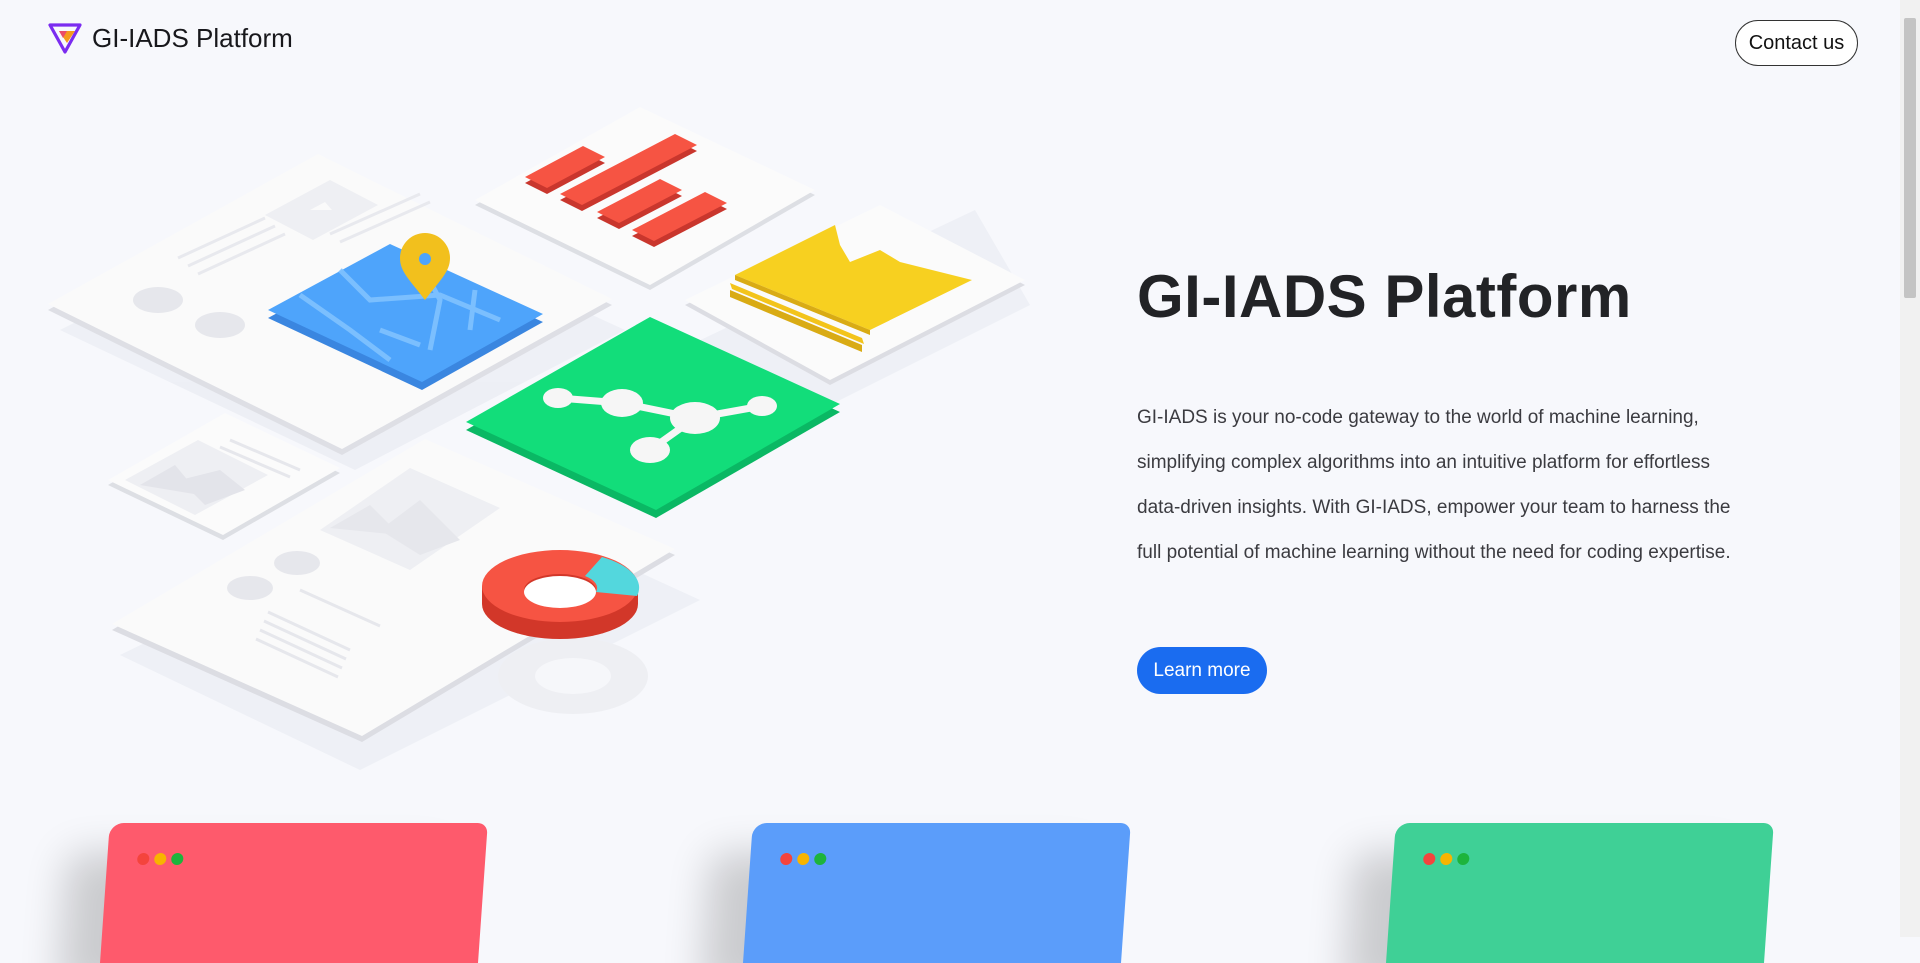 This screenshot has height=963, width=1920. I want to click on scrollbar-thumb, so click(1910, 158).